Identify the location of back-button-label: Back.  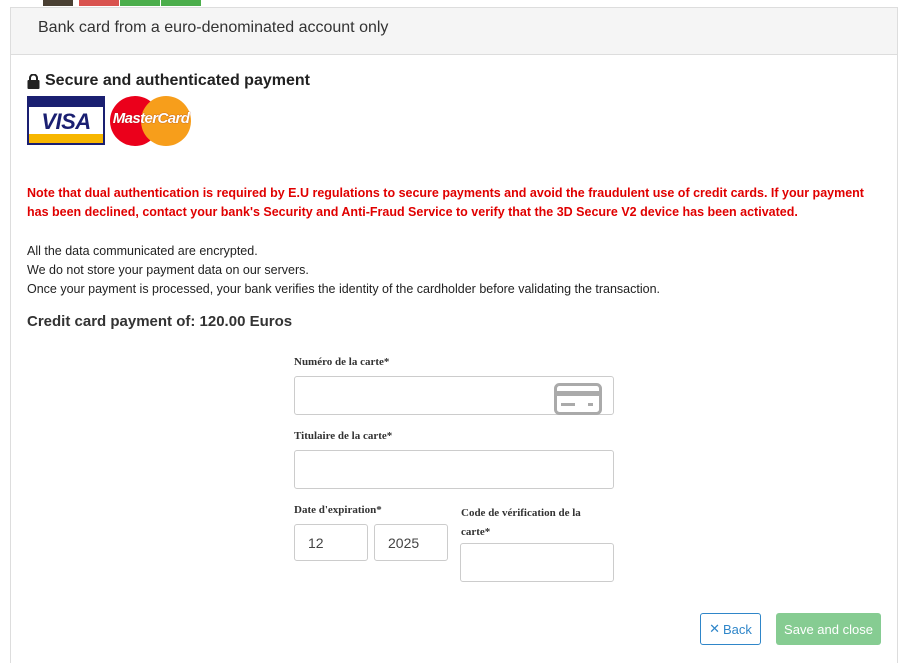
(737, 629).